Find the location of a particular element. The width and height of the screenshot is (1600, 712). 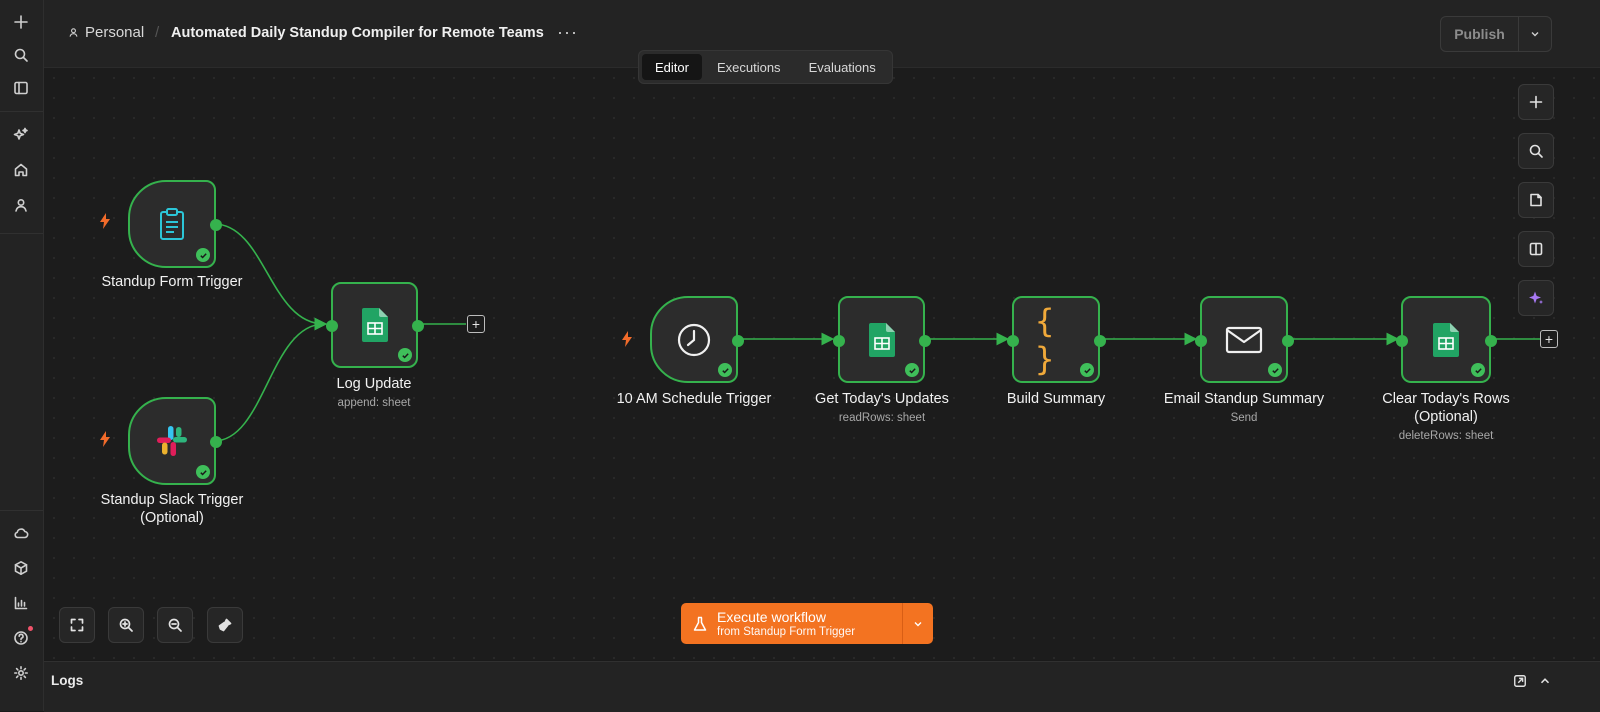

popout-icon is located at coordinates (1520, 681).